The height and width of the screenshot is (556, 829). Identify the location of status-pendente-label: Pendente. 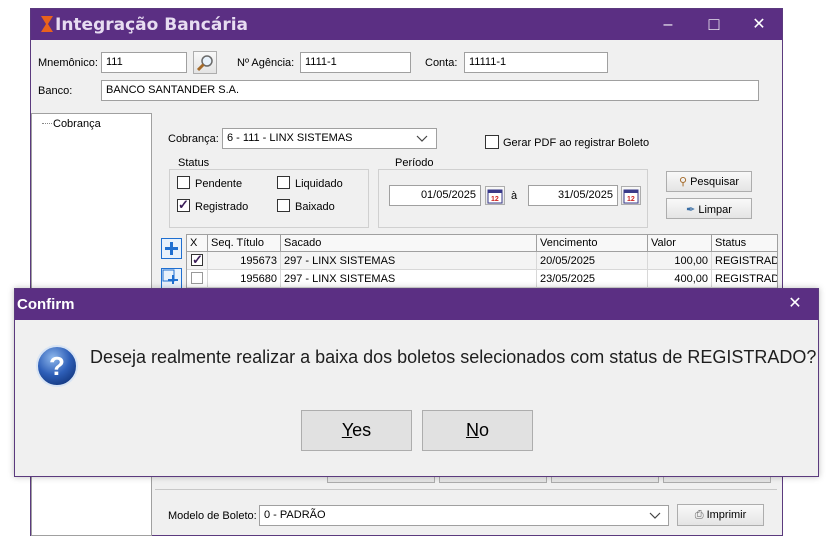
(219, 184).